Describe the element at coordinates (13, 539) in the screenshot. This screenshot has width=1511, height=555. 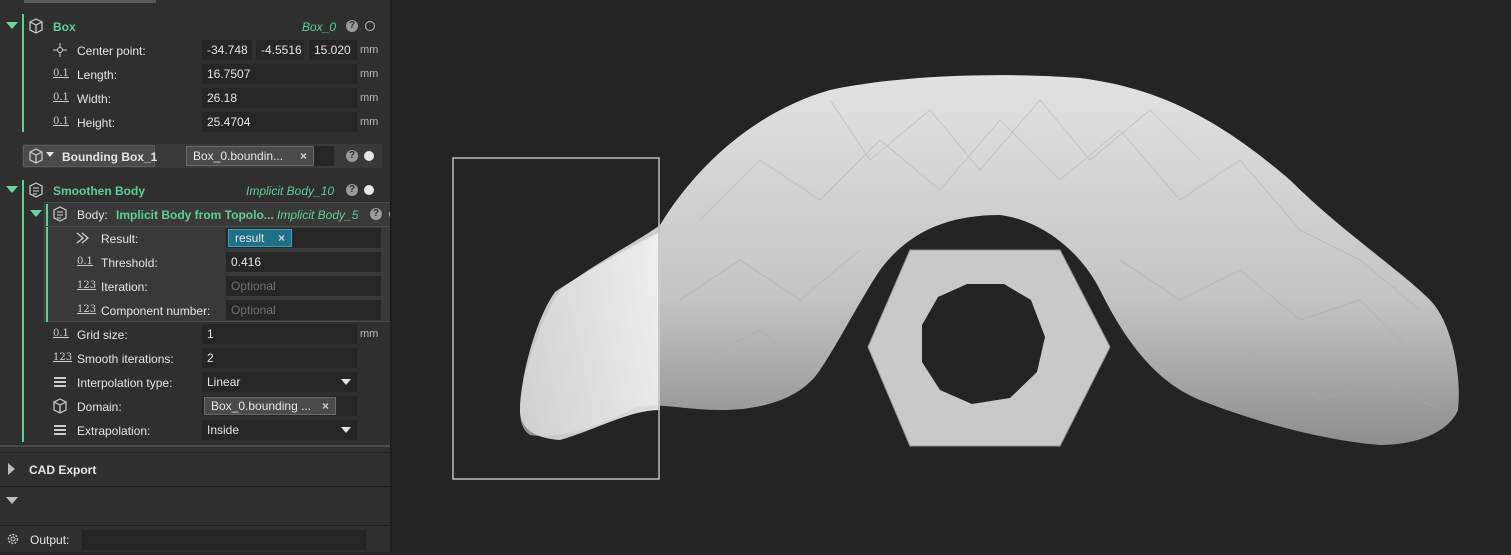
I see `gear-icon` at that location.